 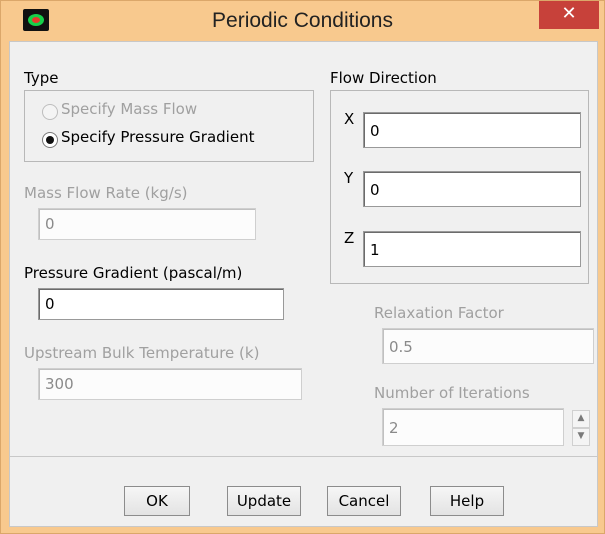 I want to click on flow-direction-label: Flow Direction, so click(x=383, y=78).